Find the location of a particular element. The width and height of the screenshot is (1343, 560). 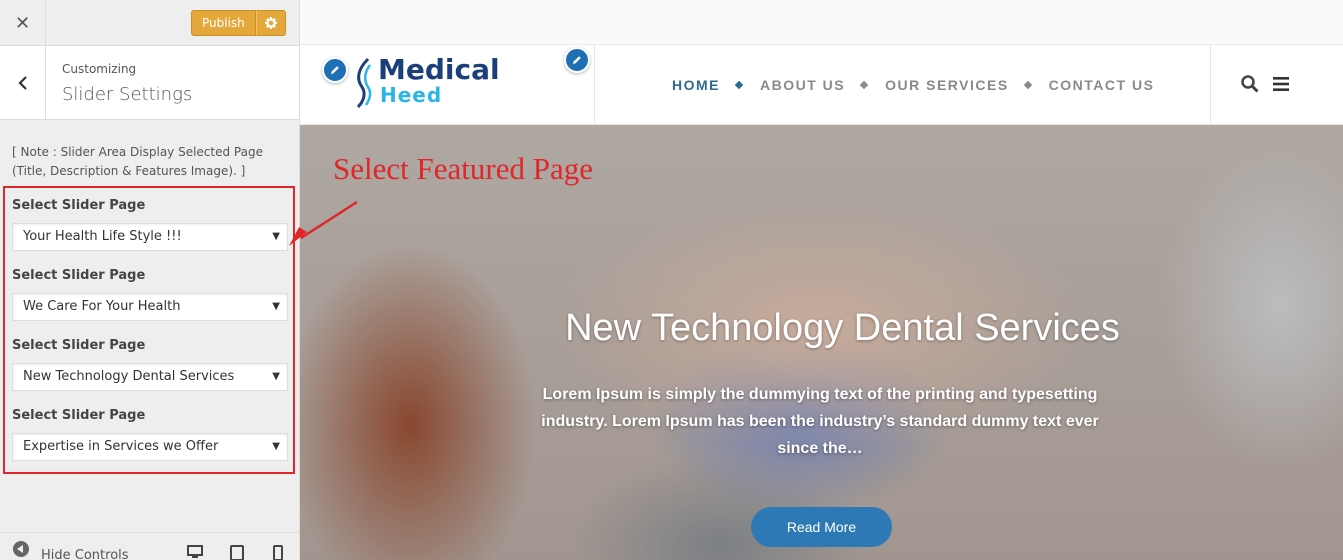

nav-item-contact-us: CONTACT US is located at coordinates (1102, 85).